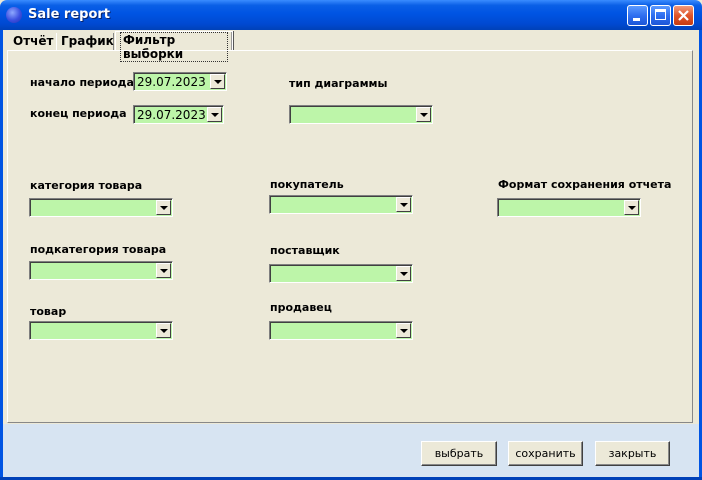 The height and width of the screenshot is (480, 702). I want to click on period-end-value: 29.07.2023, so click(171, 115).